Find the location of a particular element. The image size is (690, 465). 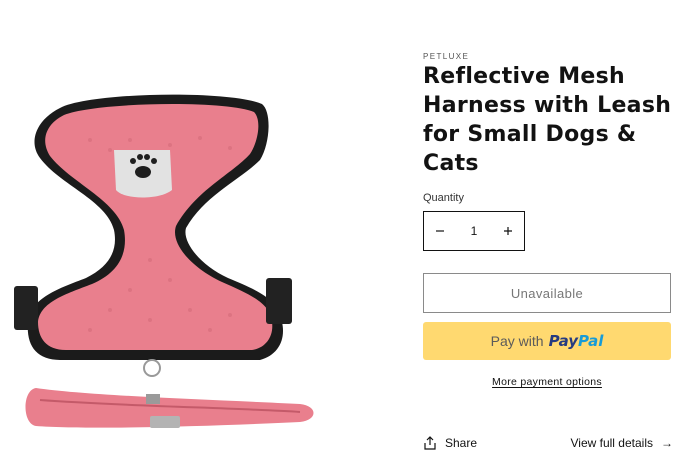

quantity-input: 1 is located at coordinates (474, 231).